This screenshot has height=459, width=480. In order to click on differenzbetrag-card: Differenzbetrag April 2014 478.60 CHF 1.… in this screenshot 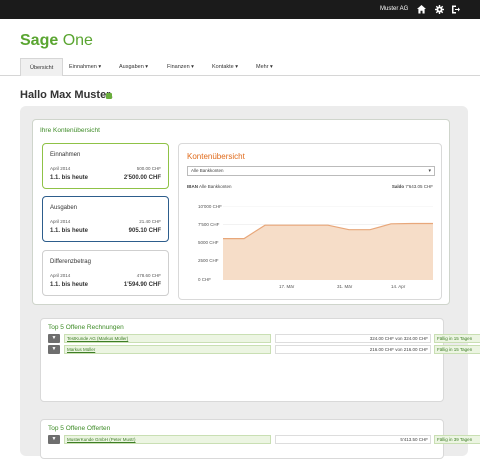, I will do `click(105, 273)`.